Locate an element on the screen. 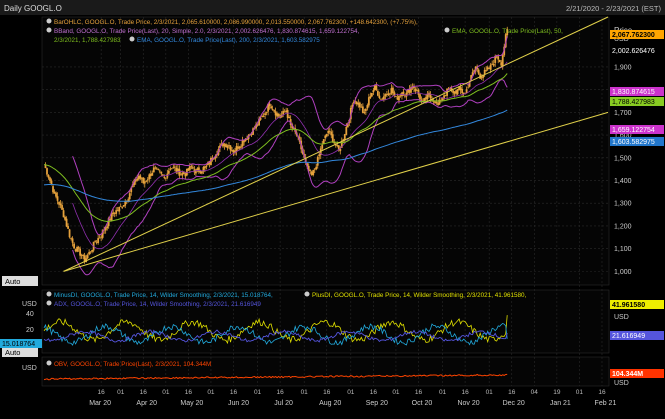  price-tick-label: 1,500 is located at coordinates (623, 158).